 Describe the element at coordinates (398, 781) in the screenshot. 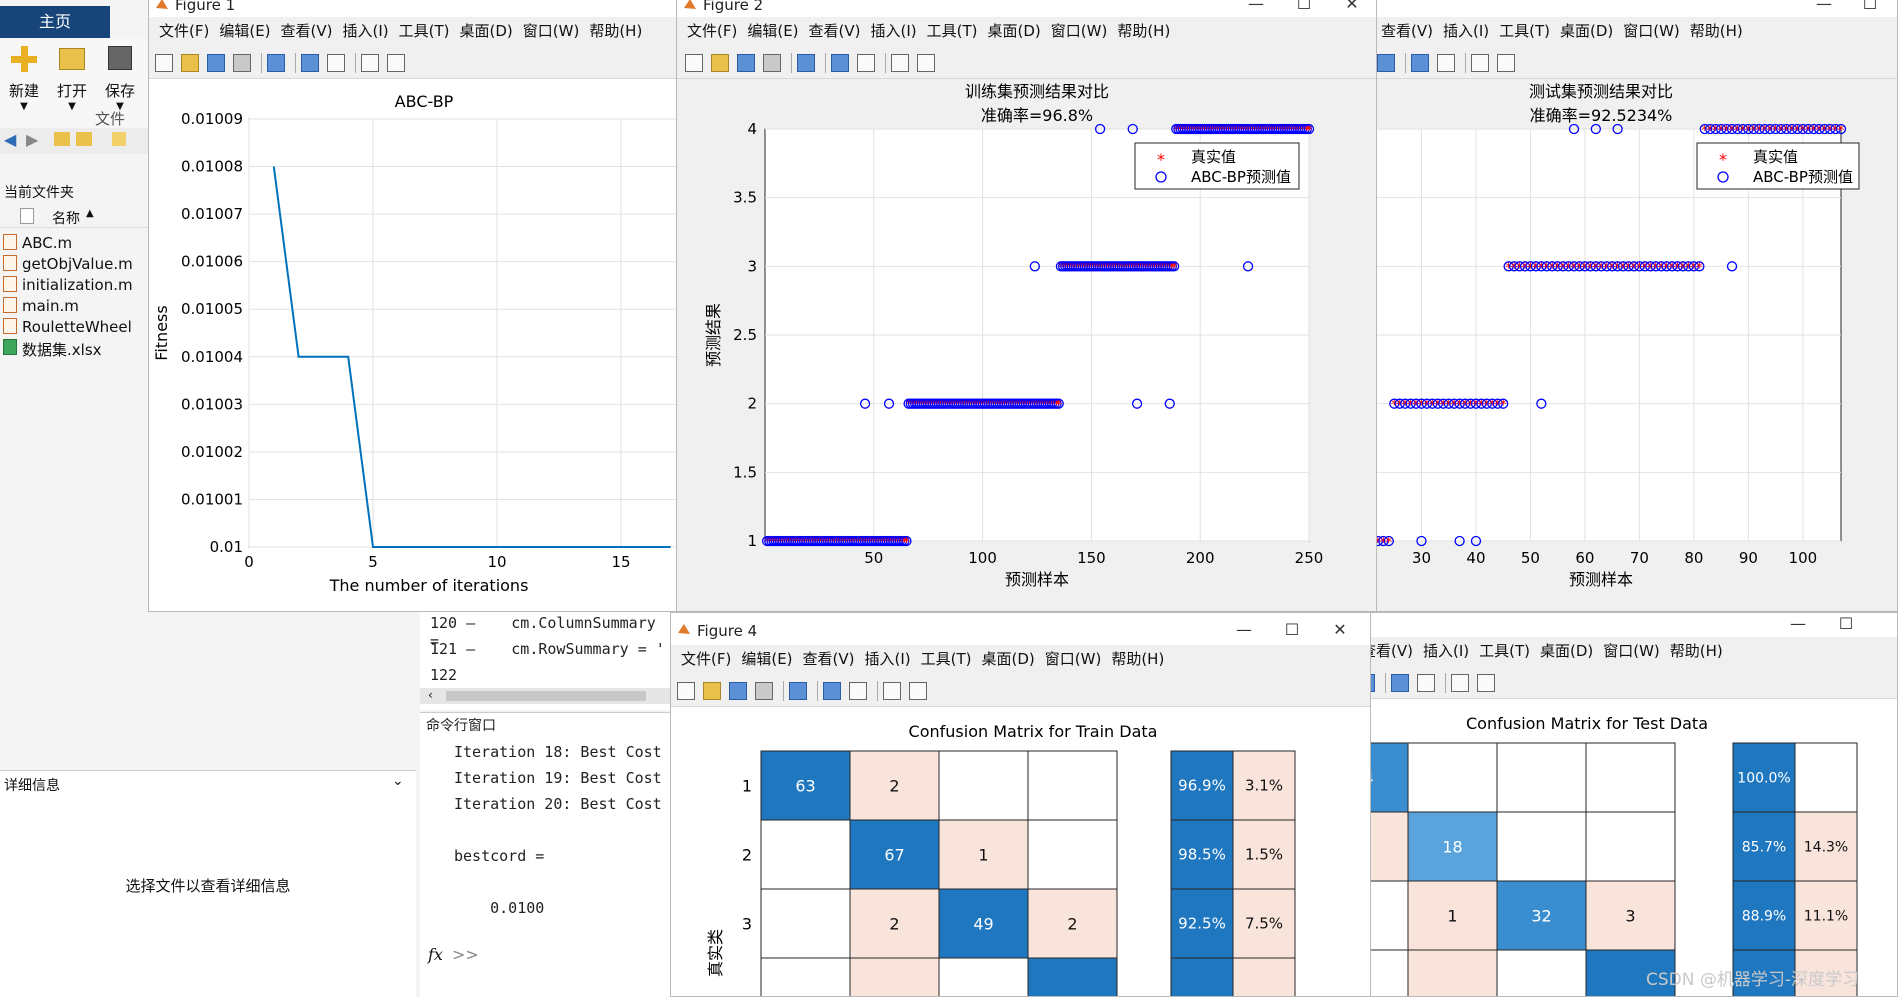

I see `chevron-down-icon: ⌄` at that location.